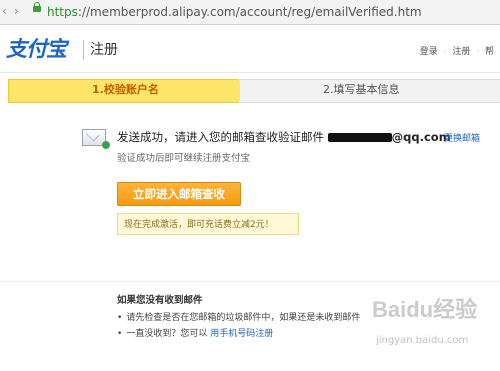 The height and width of the screenshot is (371, 500). What do you see at coordinates (254, 91) in the screenshot?
I see `step-progress-bar: 1.校验账户名 2.填写基本信息` at bounding box center [254, 91].